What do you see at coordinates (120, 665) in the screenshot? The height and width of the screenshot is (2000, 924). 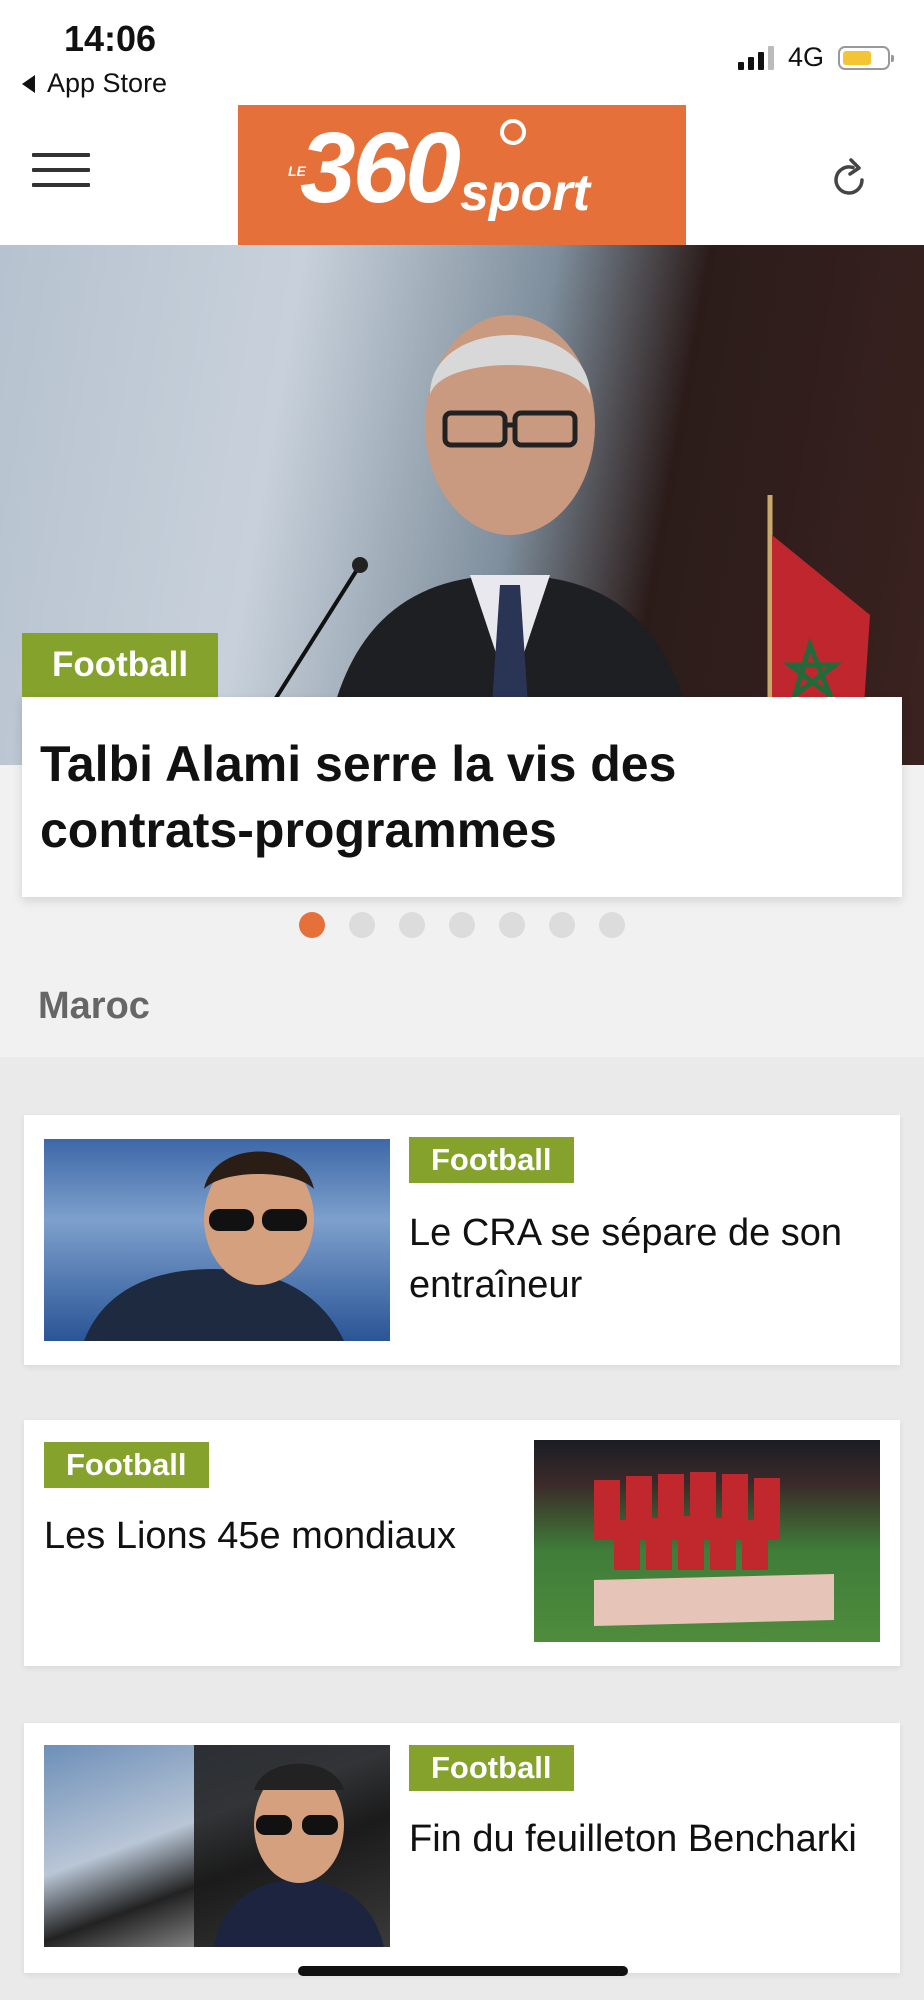 I see `hero-category-tag: Football` at bounding box center [120, 665].